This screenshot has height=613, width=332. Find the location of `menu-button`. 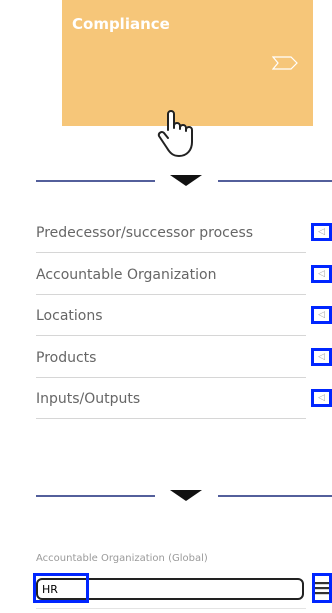

menu-button is located at coordinates (322, 588).